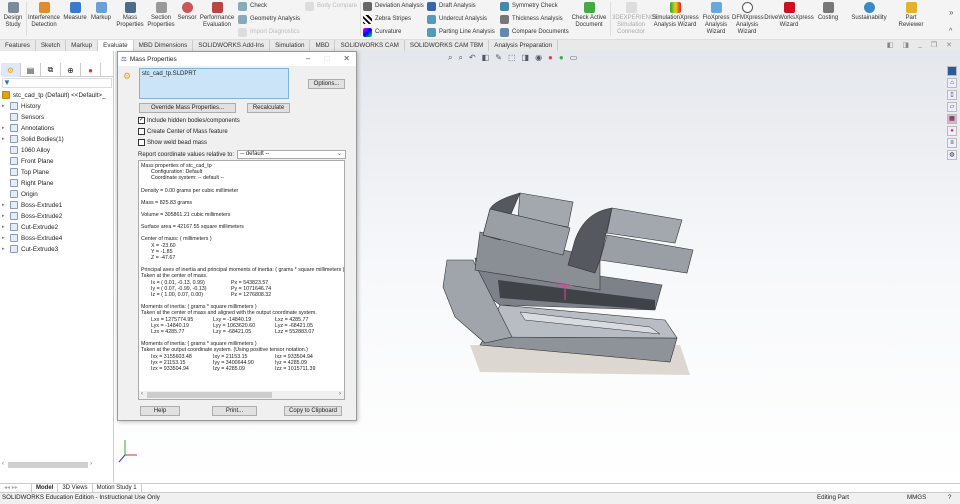 This screenshot has height=504, width=960. I want to click on collapse-ribbon-icon: ^, so click(950, 31).